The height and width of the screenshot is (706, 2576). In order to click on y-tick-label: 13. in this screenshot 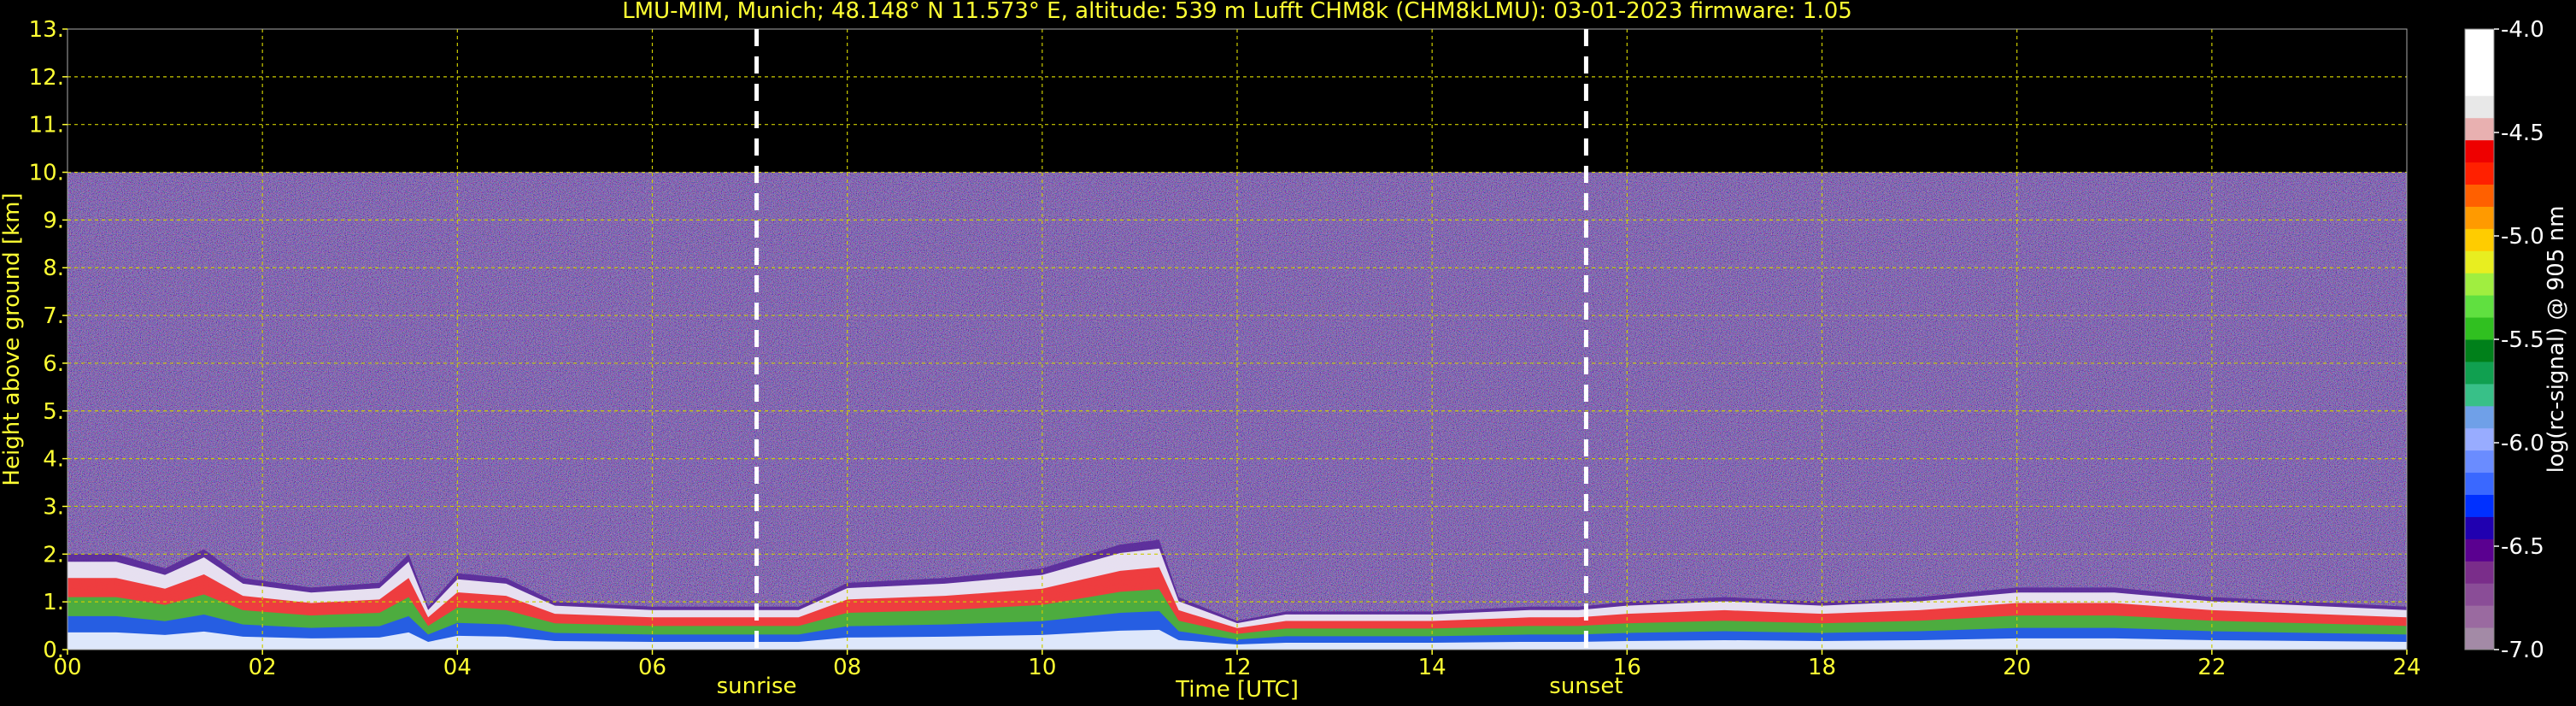, I will do `click(46, 30)`.